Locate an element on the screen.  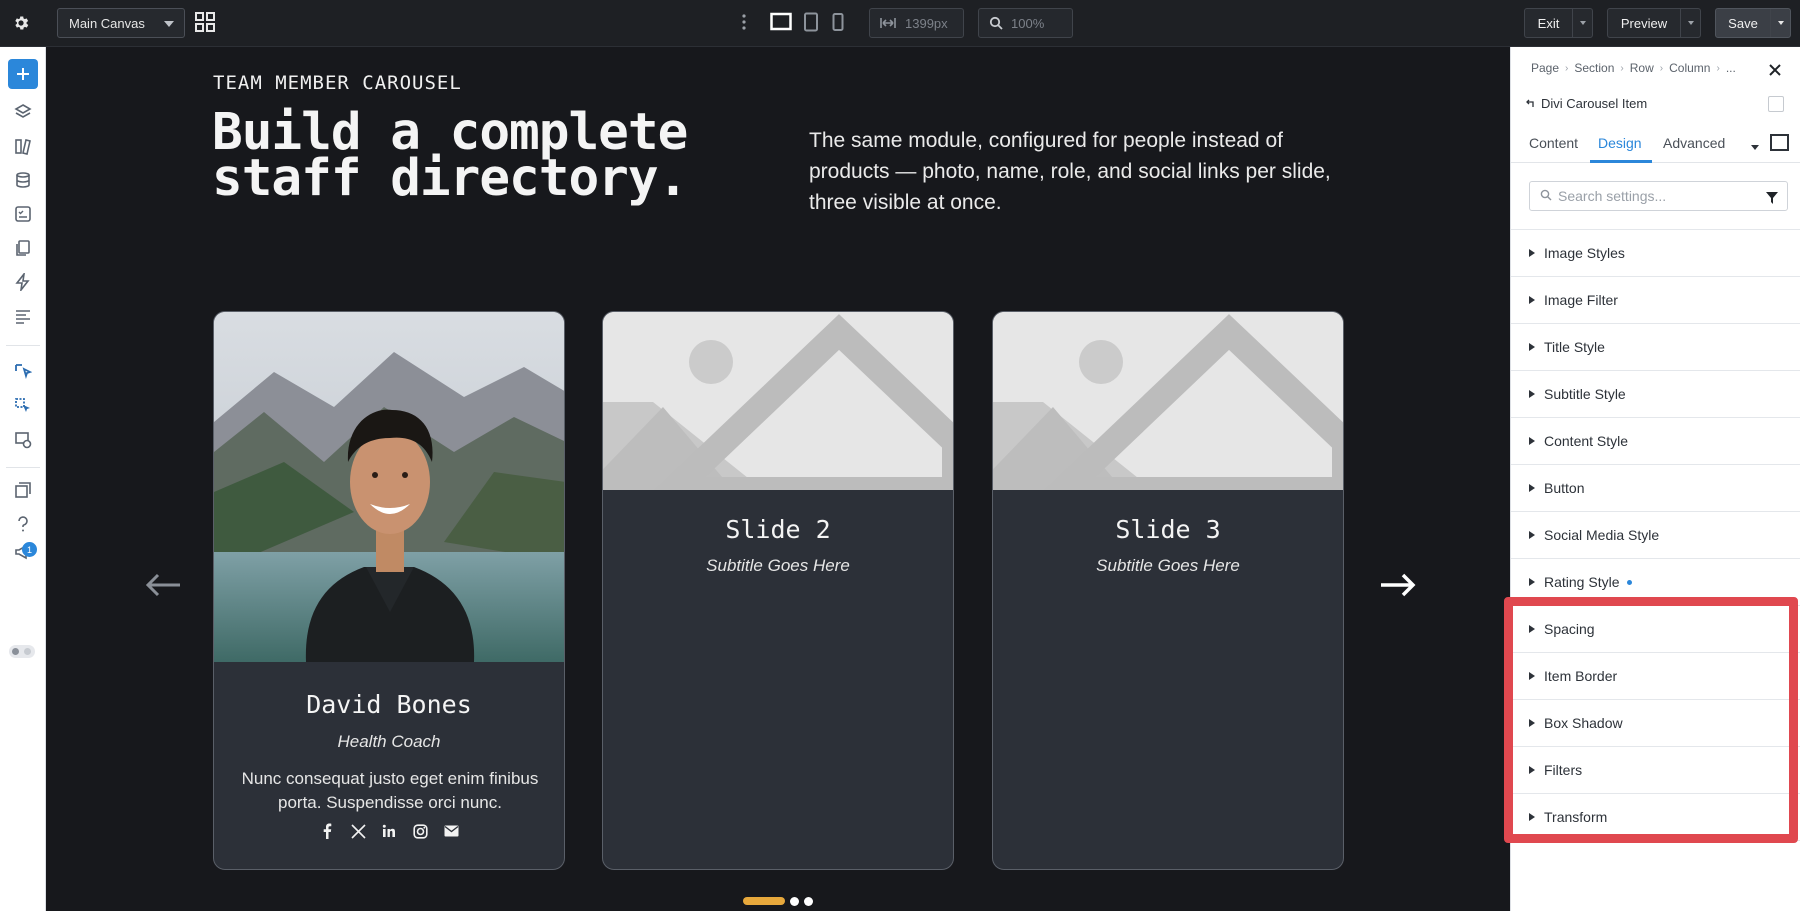
group-social-media-style: Social Media Style is located at coordinates (1655, 535).